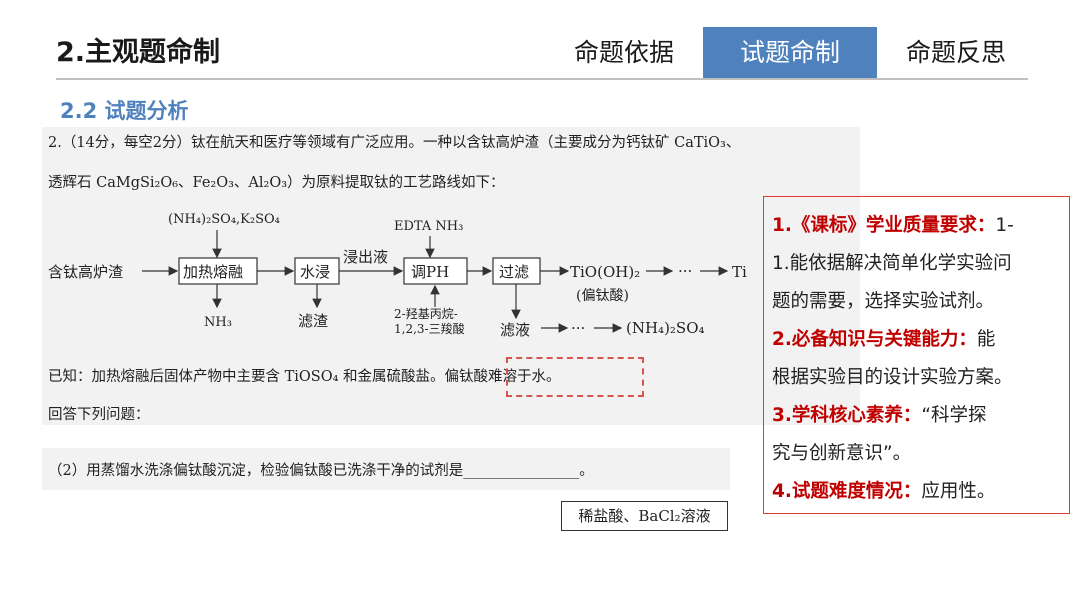 The height and width of the screenshot is (608, 1080). I want to click on flow-byproduct-1: NH₃, so click(218, 322).